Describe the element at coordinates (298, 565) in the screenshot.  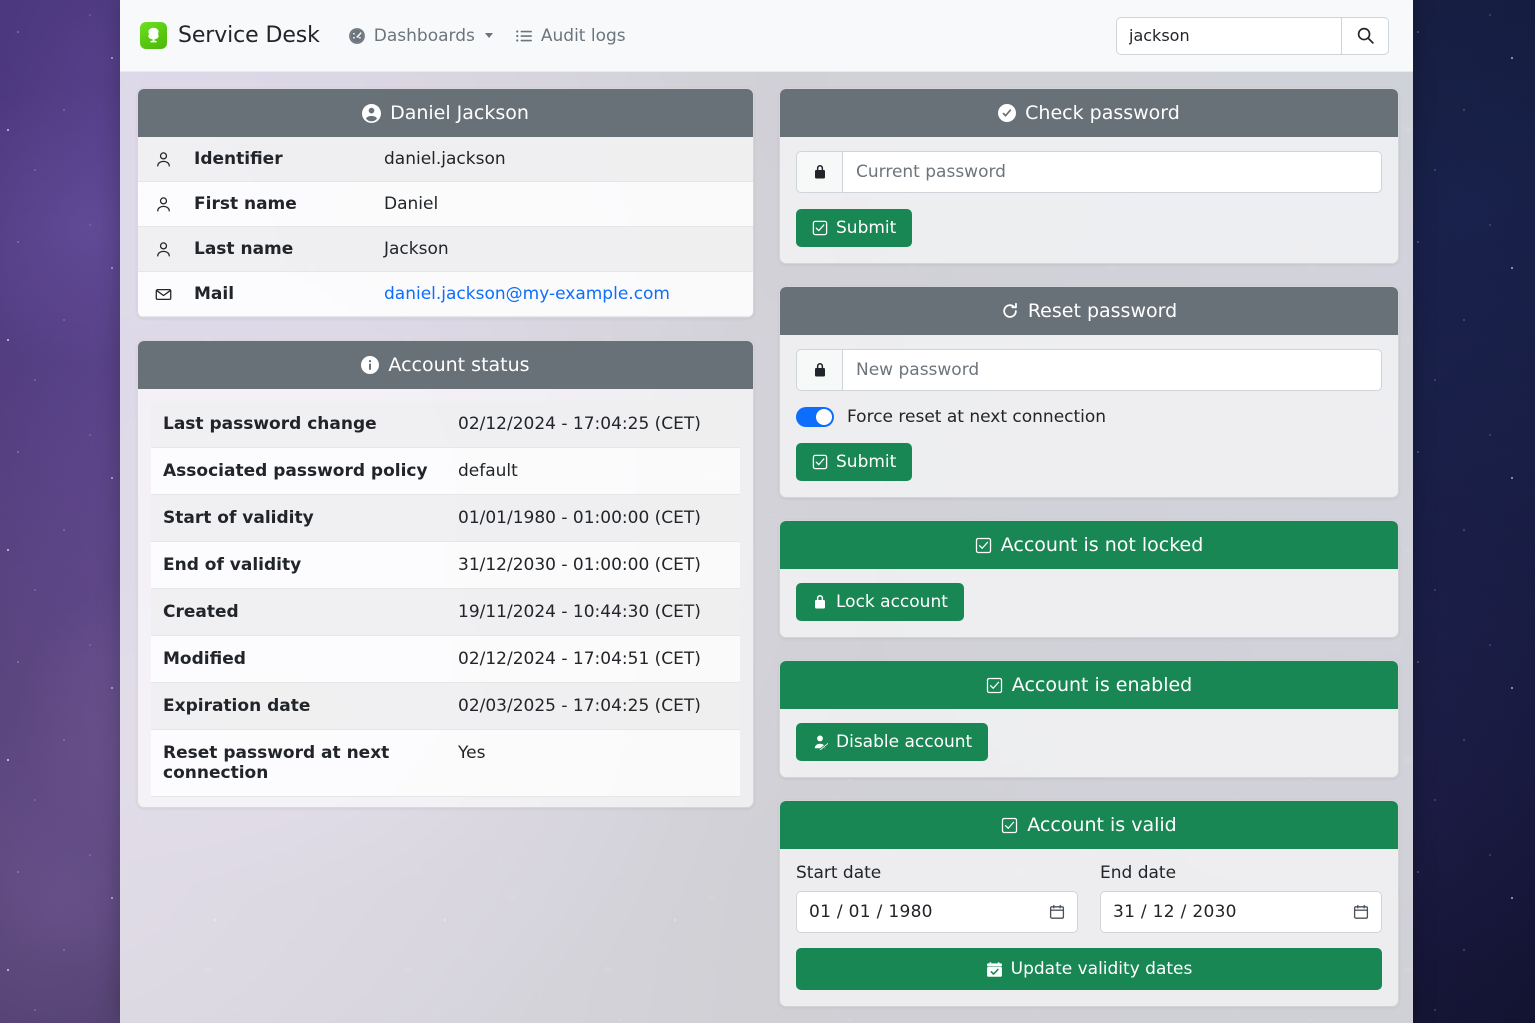
I see `row-key: End of validity` at that location.